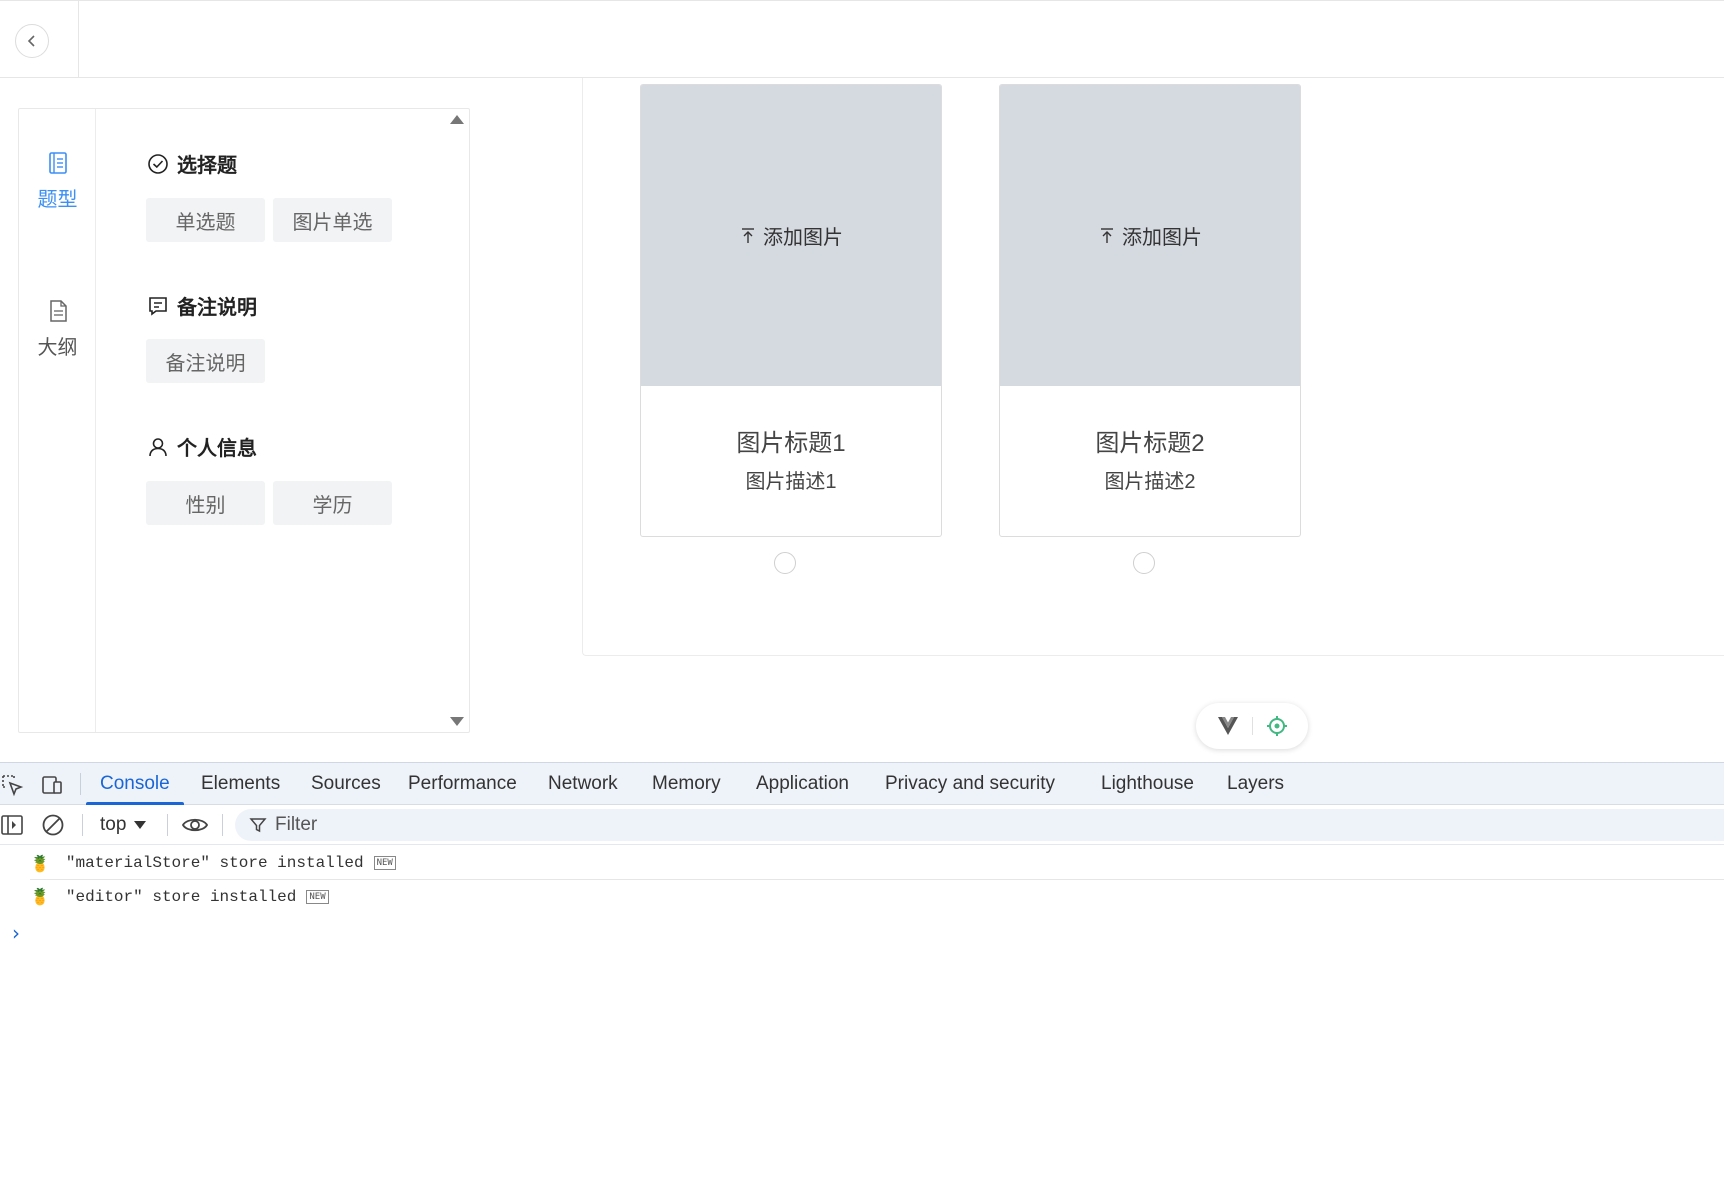 The height and width of the screenshot is (1193, 1724). I want to click on device-toolbar-icon, so click(52, 785).